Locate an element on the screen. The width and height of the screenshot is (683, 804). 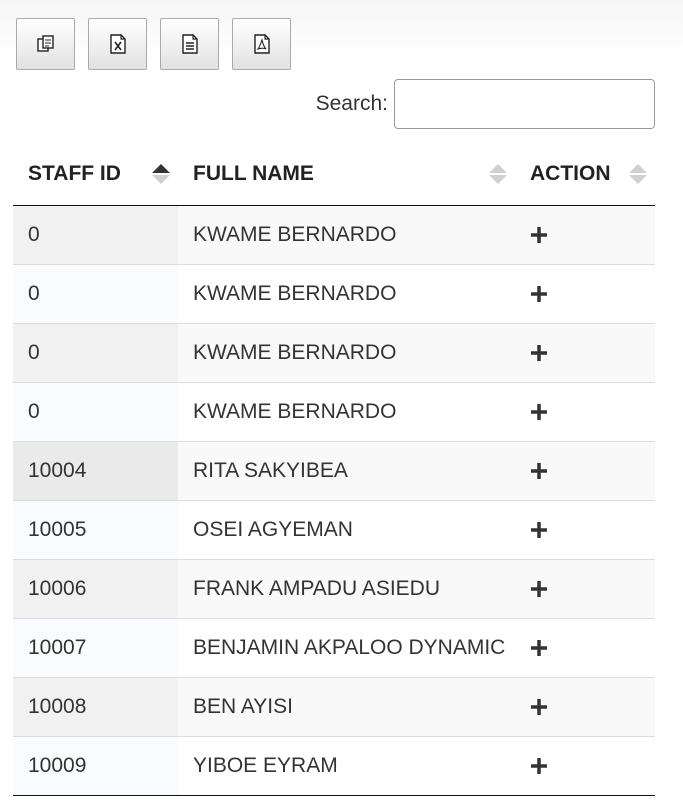
search-input is located at coordinates (524, 104).